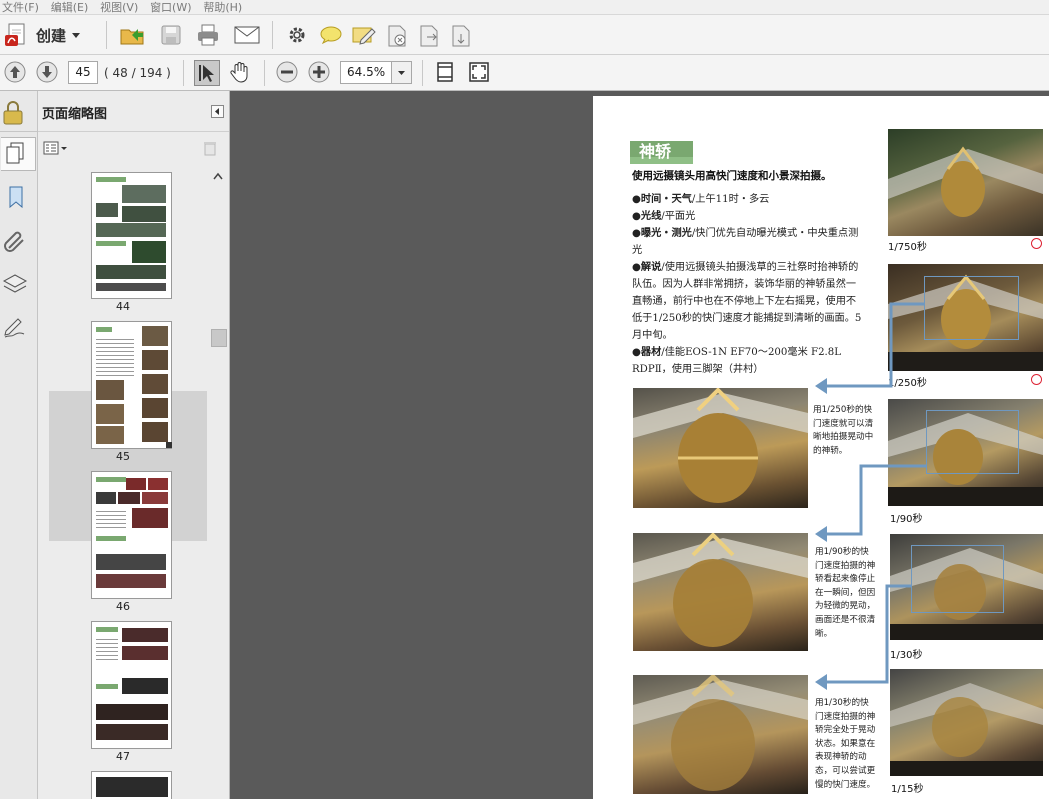 The width and height of the screenshot is (1049, 799). I want to click on open-folder-icon, so click(133, 35).